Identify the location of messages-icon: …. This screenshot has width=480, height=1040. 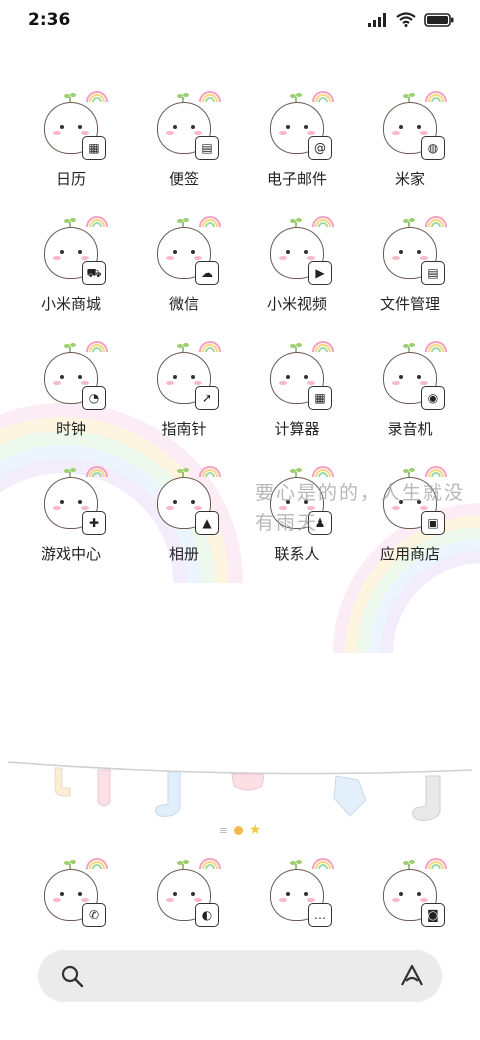
(298, 892).